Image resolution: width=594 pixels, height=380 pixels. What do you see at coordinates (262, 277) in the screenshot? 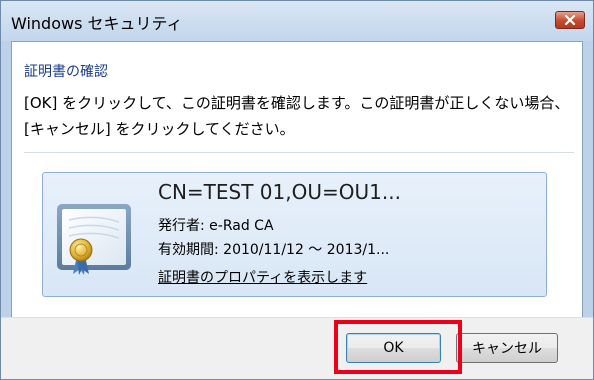
I see `certificate-properties-link: 証明書のプロパティを表示します` at bounding box center [262, 277].